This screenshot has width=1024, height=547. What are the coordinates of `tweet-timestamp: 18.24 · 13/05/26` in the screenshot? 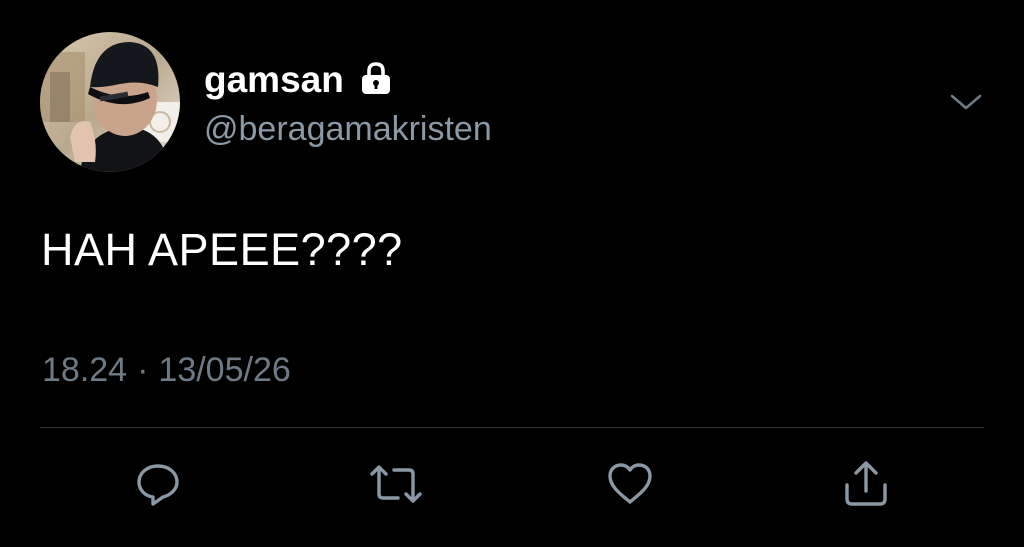 It's located at (166, 370).